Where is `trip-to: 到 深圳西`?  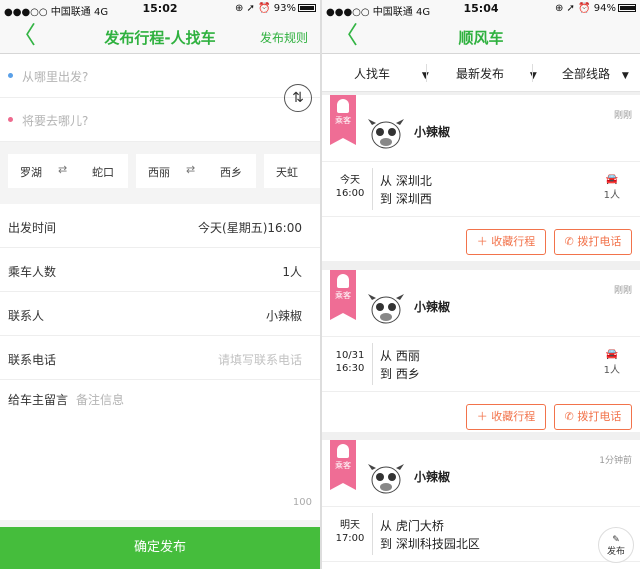
trip-to: 到 深圳西 is located at coordinates (406, 199).